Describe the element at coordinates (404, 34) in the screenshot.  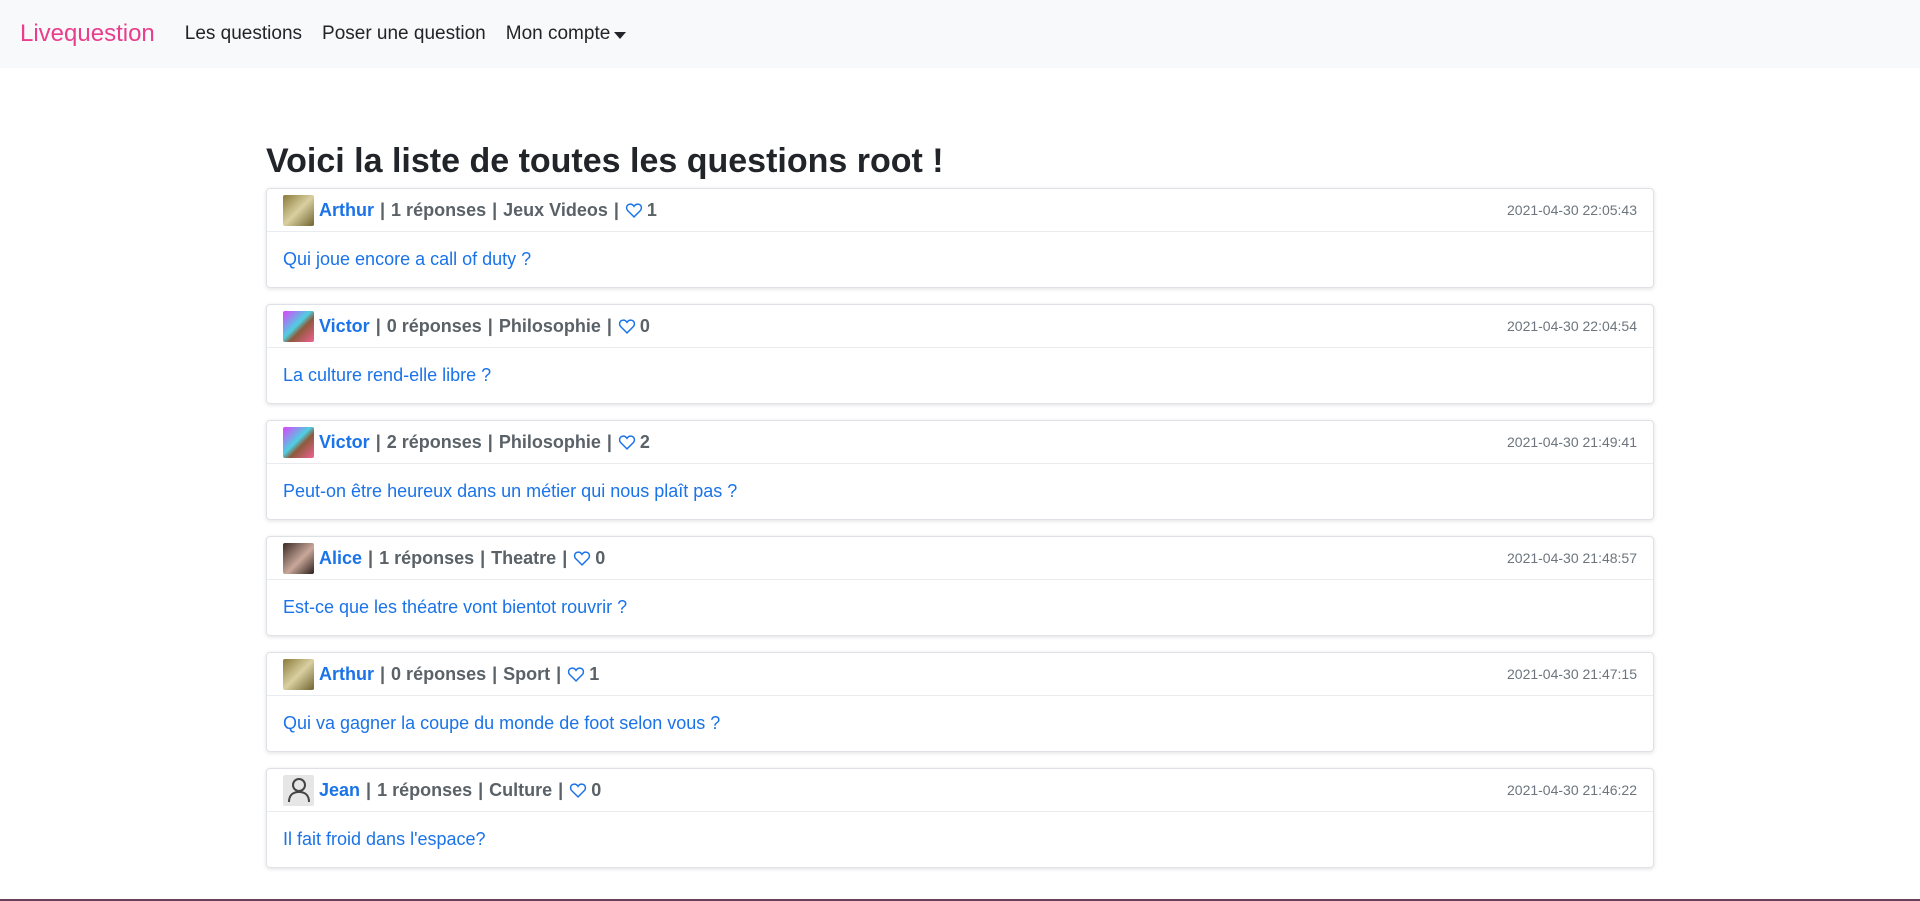
I see `nav-link-ask-question: Poser une question` at that location.